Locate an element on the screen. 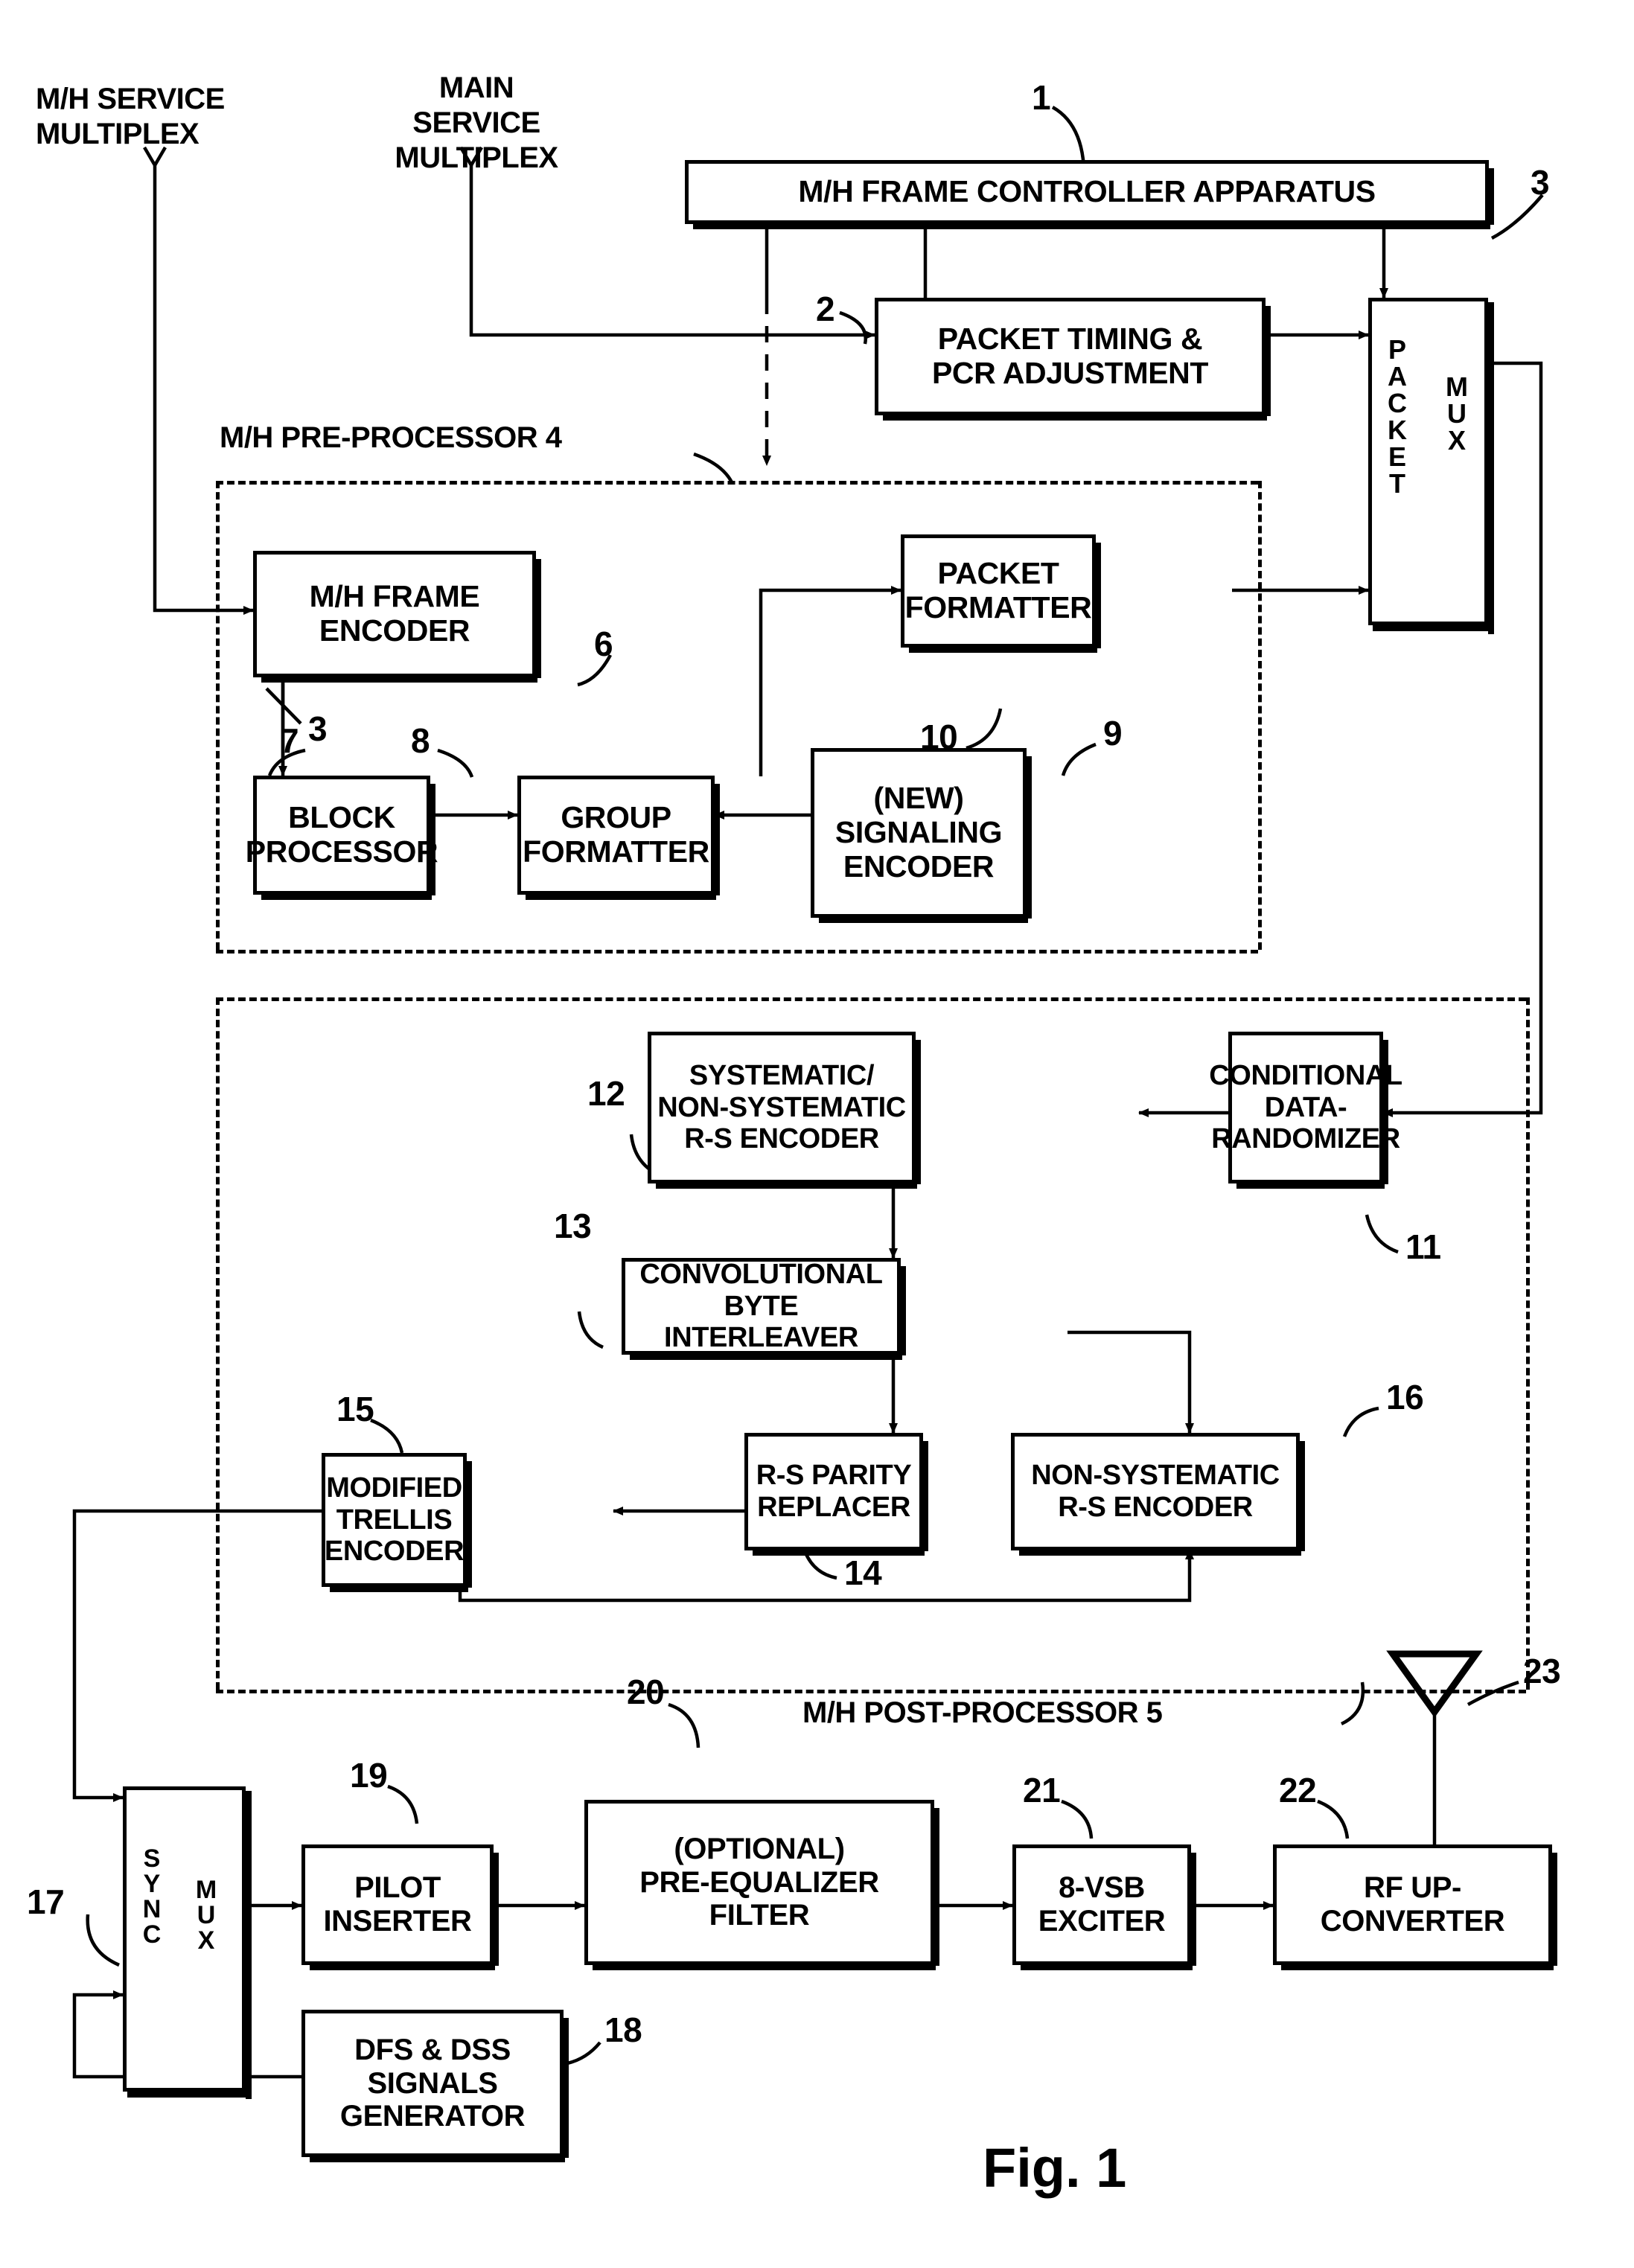  post-processor-boundary-right is located at coordinates (1528, 1343).